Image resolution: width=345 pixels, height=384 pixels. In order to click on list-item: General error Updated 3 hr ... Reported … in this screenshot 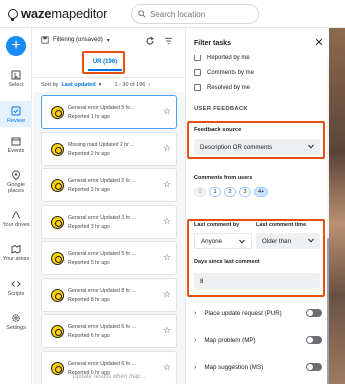, I will do `click(109, 221)`.